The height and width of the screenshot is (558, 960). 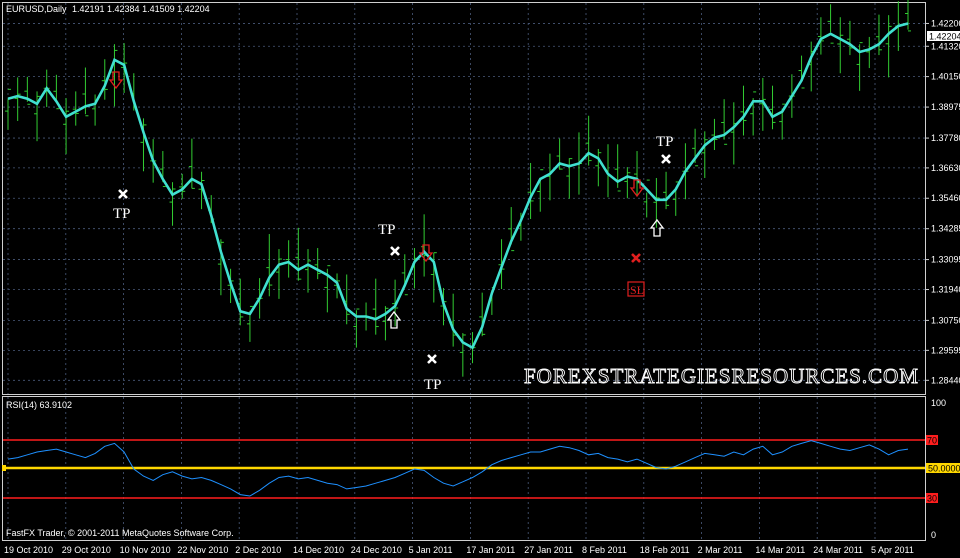 I want to click on date-tick-label: 24 Mar 2011, so click(x=838, y=550).